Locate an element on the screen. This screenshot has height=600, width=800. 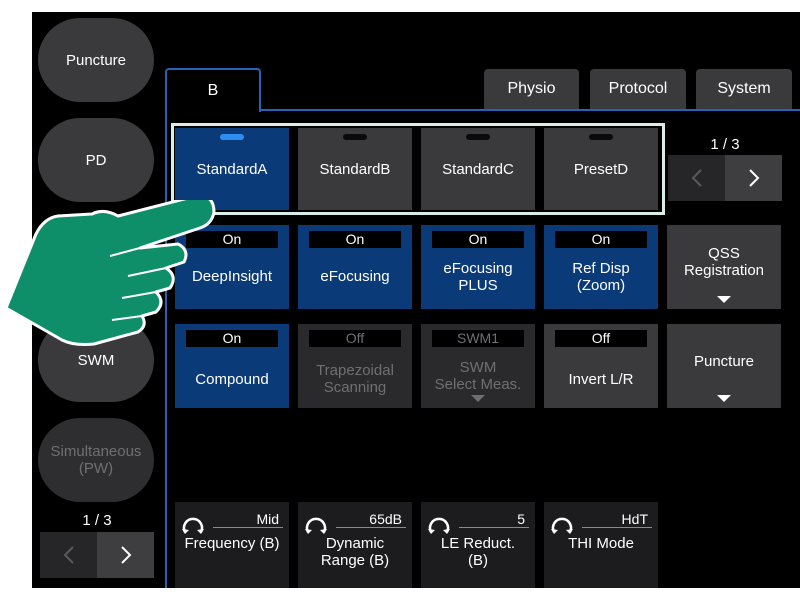
pointing-hand-icon is located at coordinates (110, 273).